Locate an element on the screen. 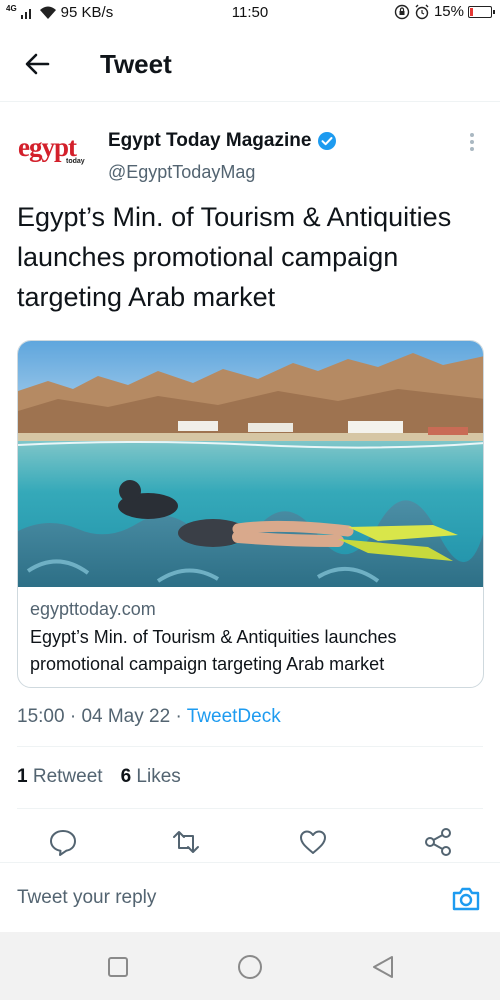 Image resolution: width=500 pixels, height=1000 pixels. back-triangle-icon is located at coordinates (383, 967).